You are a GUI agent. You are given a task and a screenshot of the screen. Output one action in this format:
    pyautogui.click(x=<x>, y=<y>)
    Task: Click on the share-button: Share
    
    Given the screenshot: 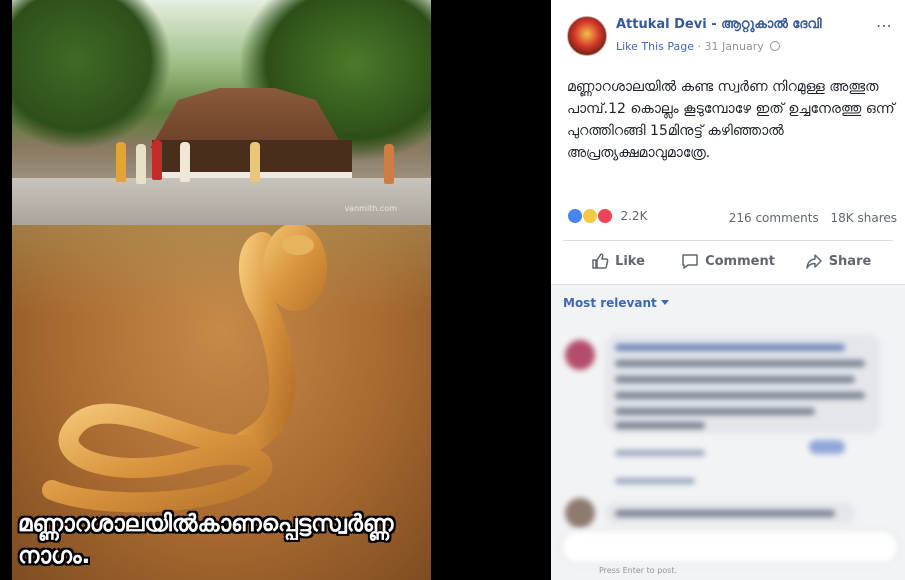 What is the action you would take?
    pyautogui.click(x=838, y=261)
    